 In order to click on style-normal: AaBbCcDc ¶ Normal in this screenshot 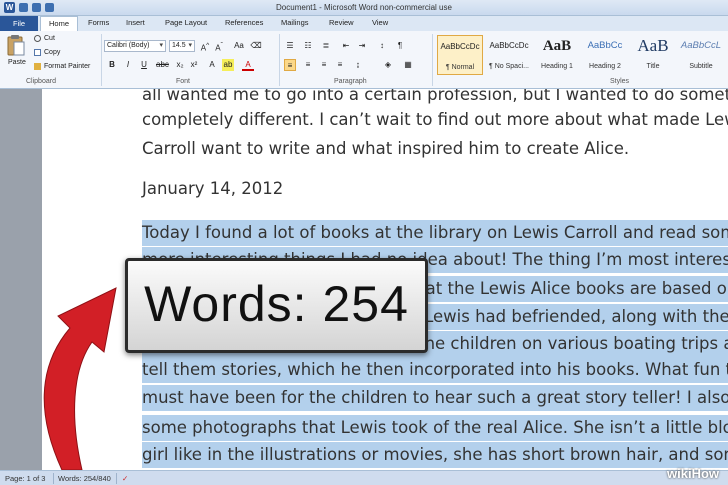, I will do `click(460, 55)`.